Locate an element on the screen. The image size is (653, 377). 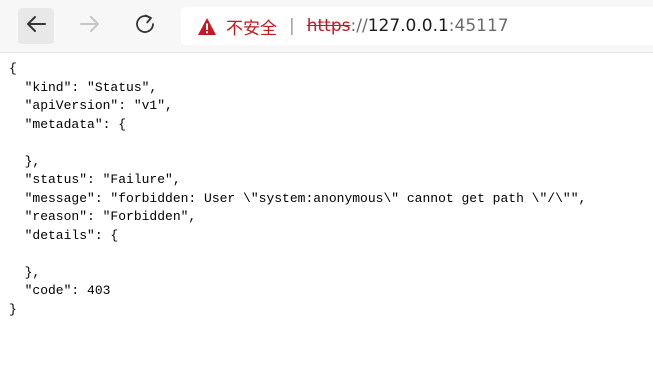
json-line: { is located at coordinates (13, 68).